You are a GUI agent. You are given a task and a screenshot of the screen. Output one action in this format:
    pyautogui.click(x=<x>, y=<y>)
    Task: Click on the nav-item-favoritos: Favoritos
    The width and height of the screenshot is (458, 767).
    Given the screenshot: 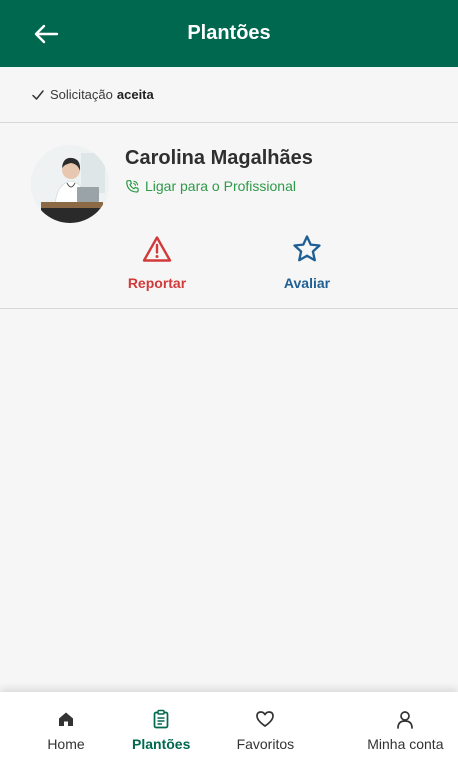 What is the action you would take?
    pyautogui.click(x=265, y=729)
    